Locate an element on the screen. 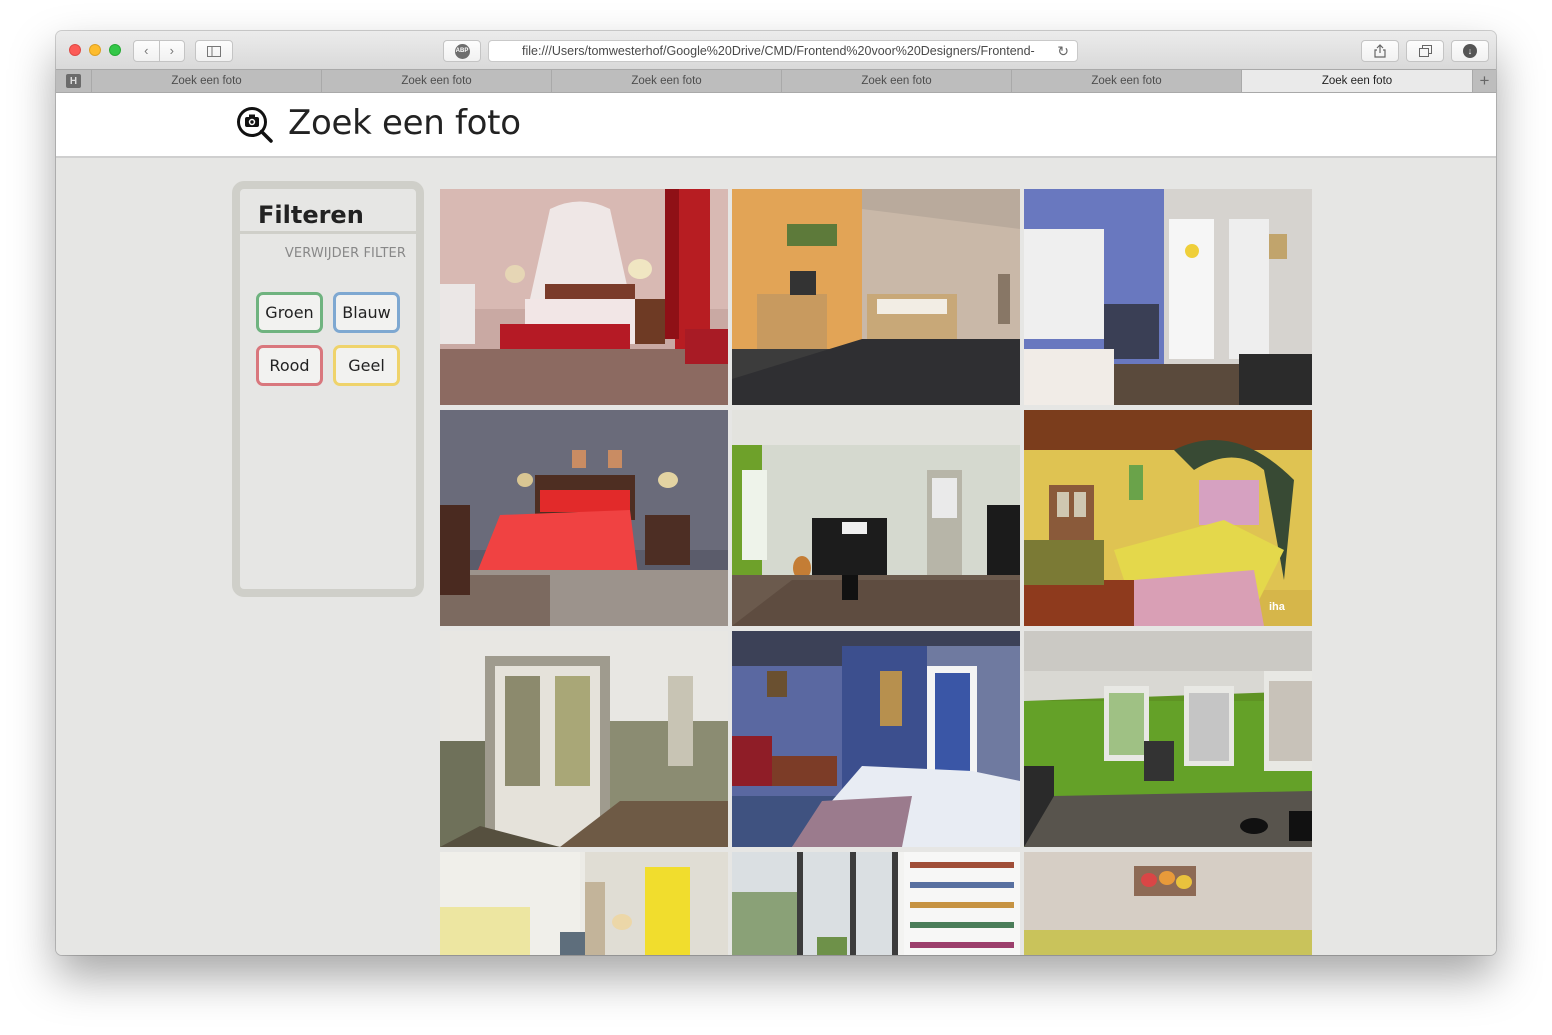  clear-filter-button: VERWIJDER FILTER is located at coordinates (345, 253).